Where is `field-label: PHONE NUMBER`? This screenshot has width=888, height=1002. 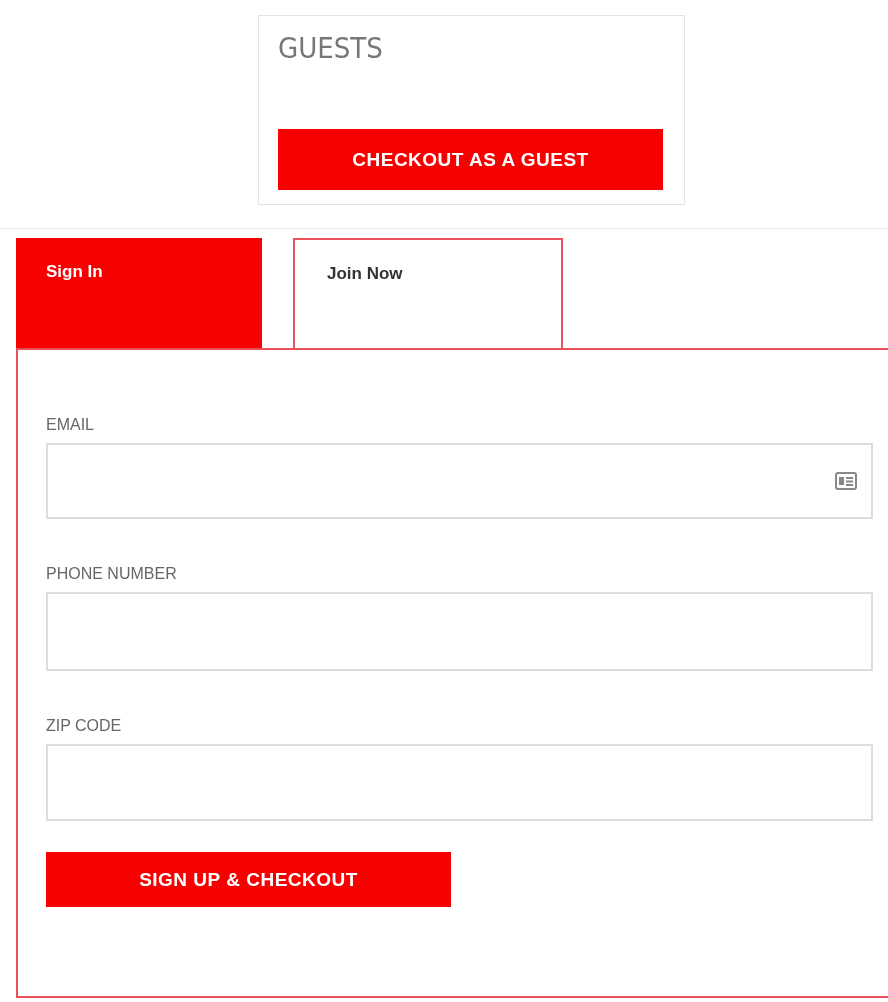 field-label: PHONE NUMBER is located at coordinates (111, 574).